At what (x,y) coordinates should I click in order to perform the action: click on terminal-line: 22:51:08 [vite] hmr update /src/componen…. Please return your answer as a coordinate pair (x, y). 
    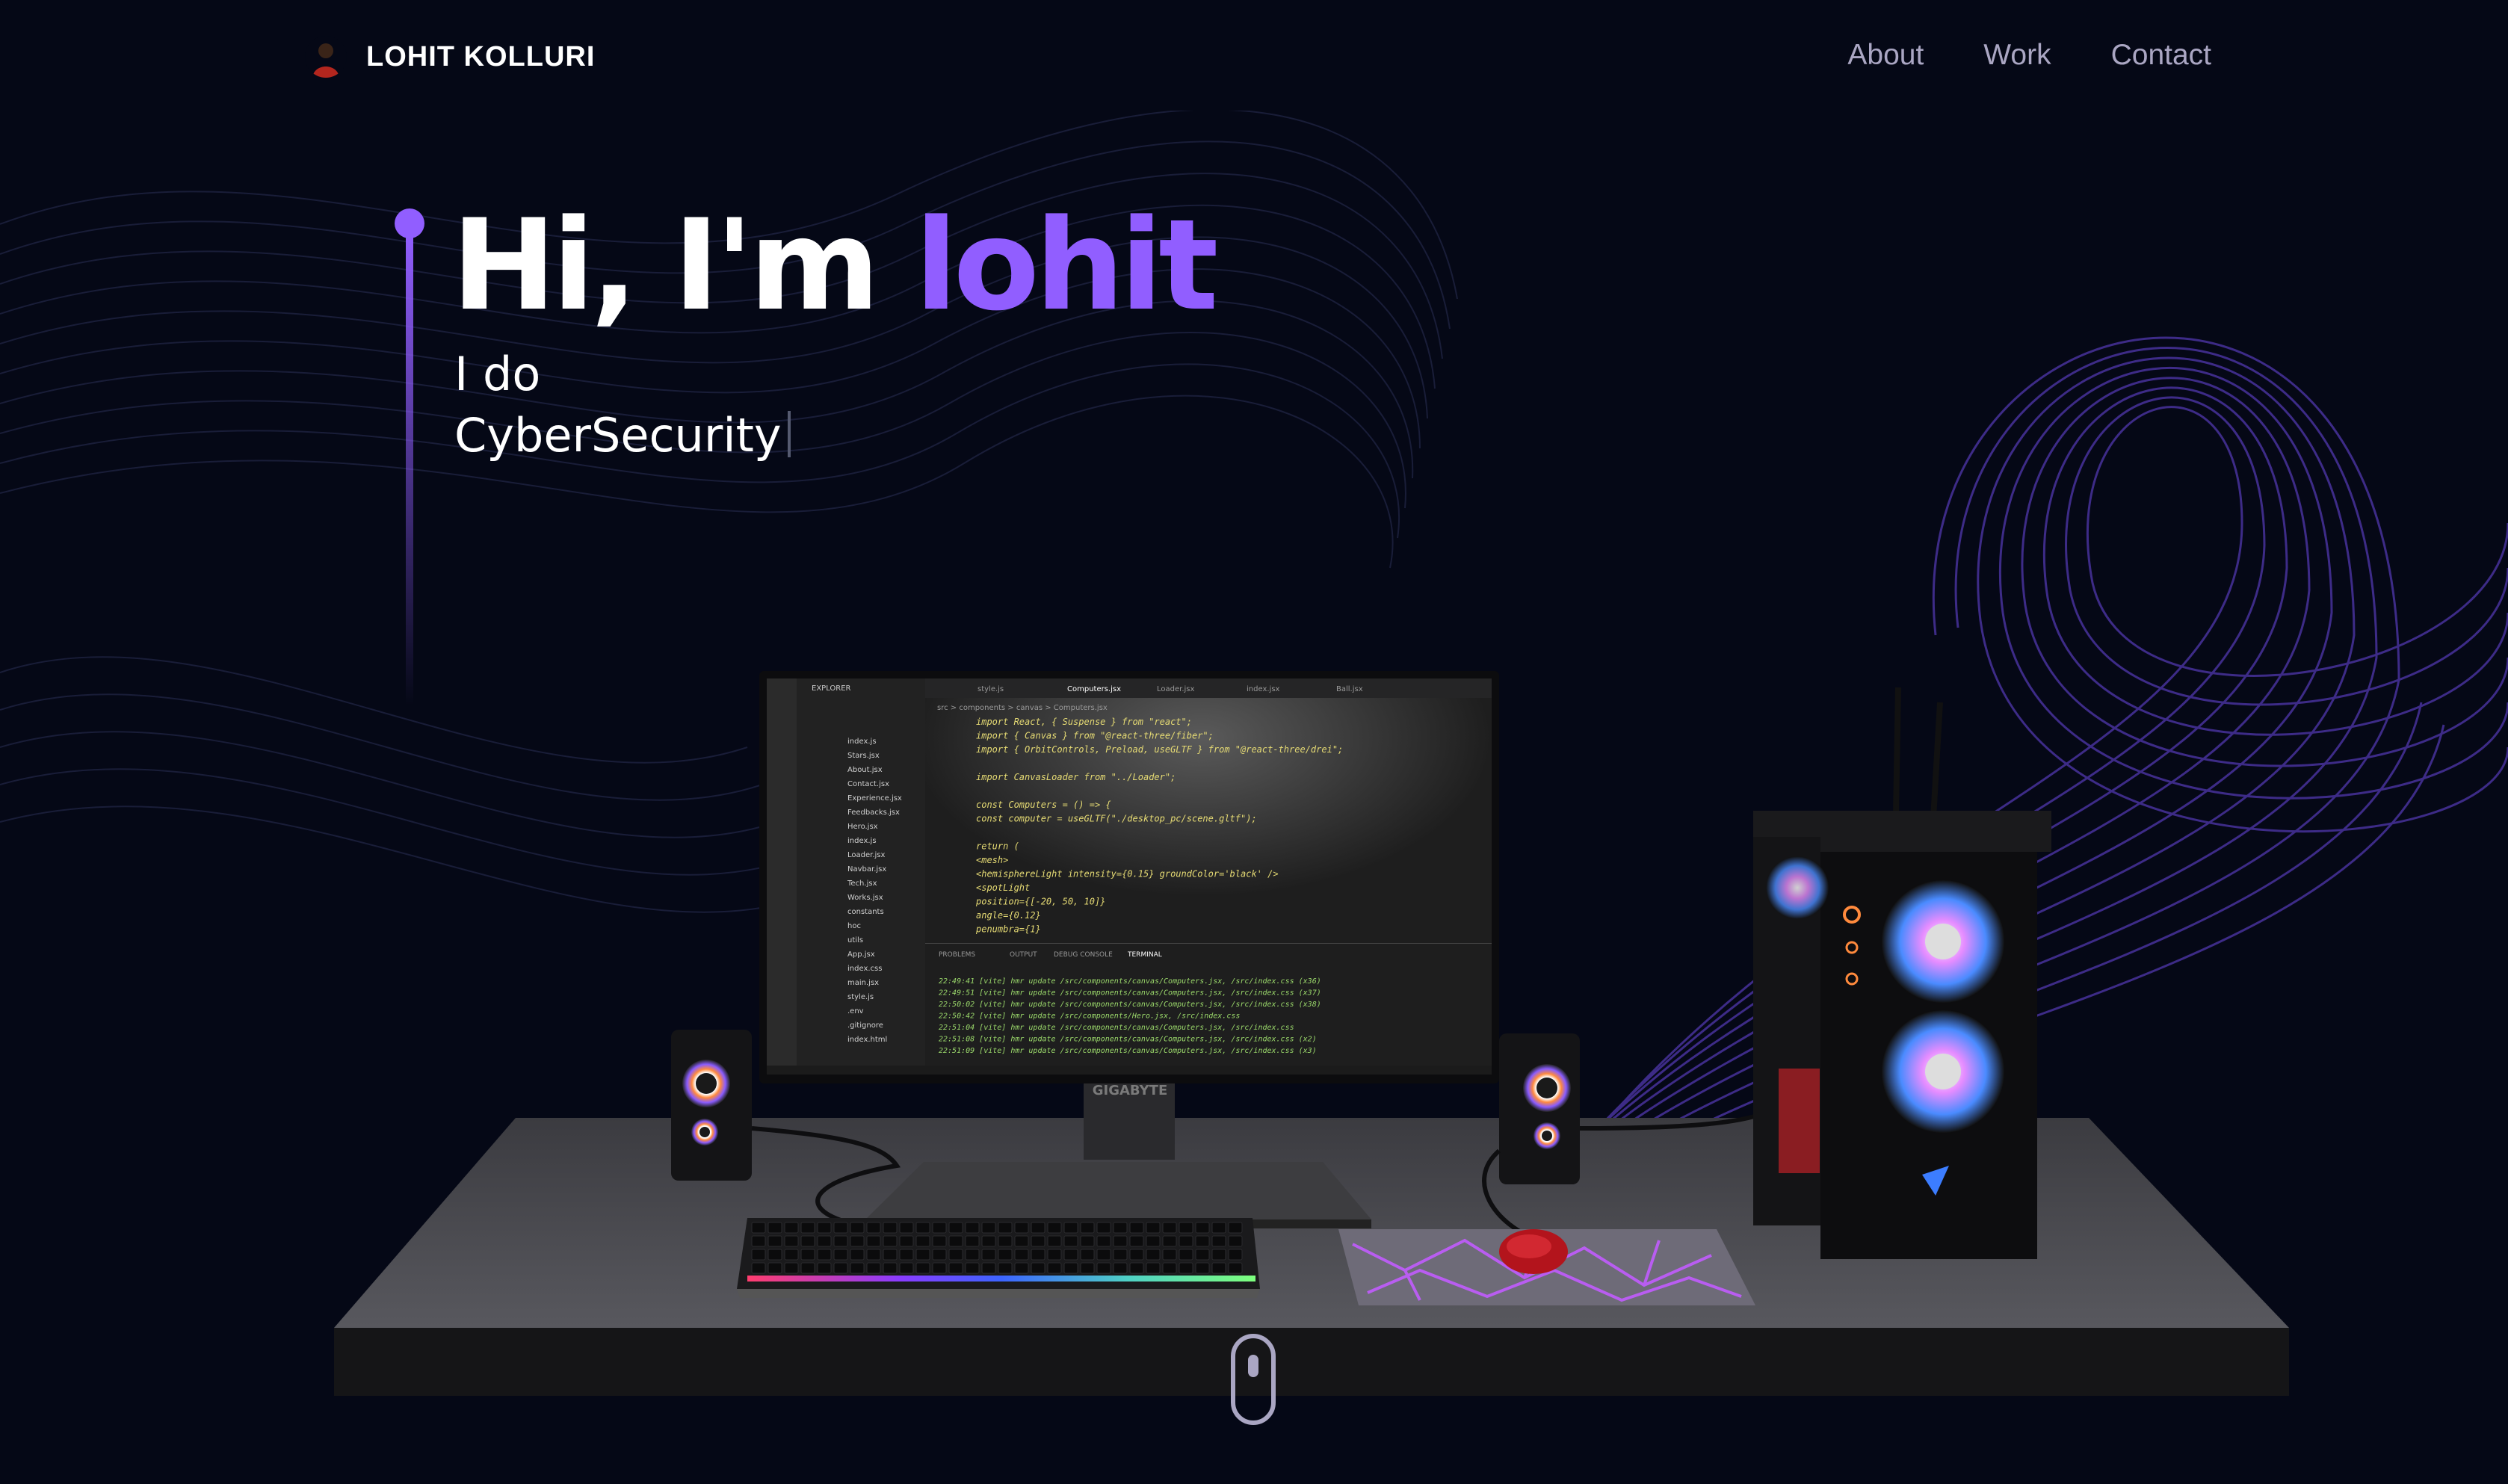
    Looking at the image, I should click on (1128, 1040).